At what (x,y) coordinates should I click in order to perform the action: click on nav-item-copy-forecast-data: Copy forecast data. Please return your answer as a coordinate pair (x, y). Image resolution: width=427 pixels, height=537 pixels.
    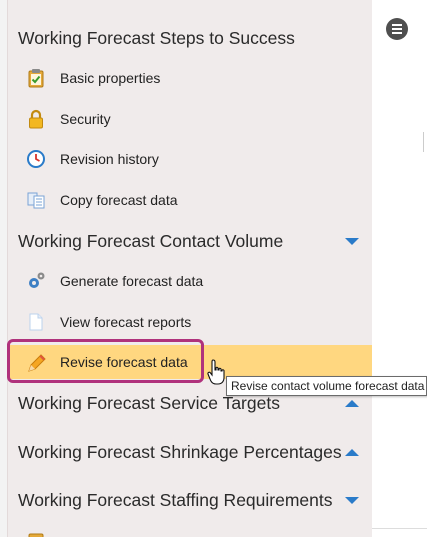
    Looking at the image, I should click on (190, 200).